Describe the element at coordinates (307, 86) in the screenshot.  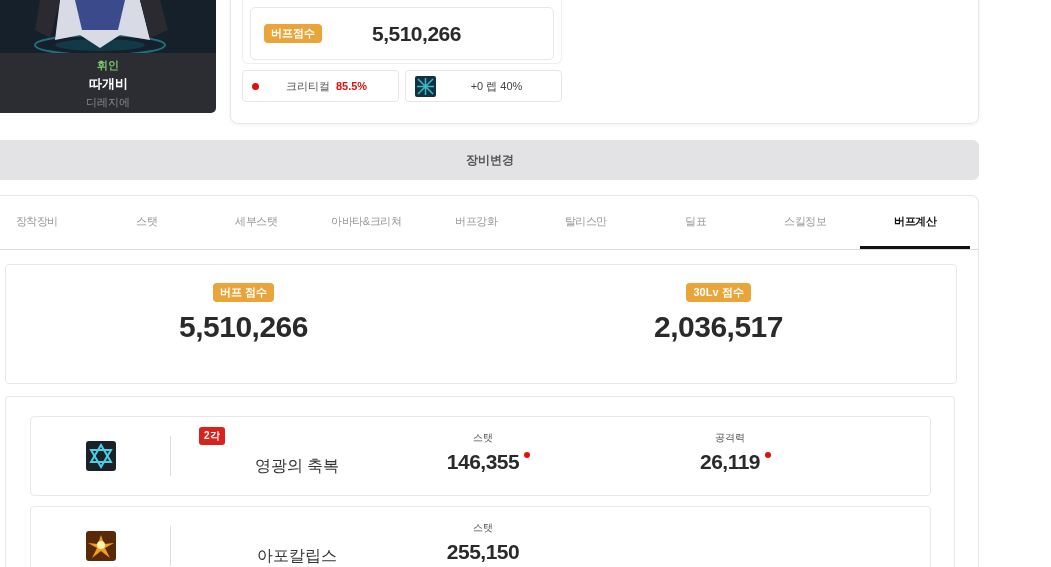
I see `critical-label: 크리티컬` at that location.